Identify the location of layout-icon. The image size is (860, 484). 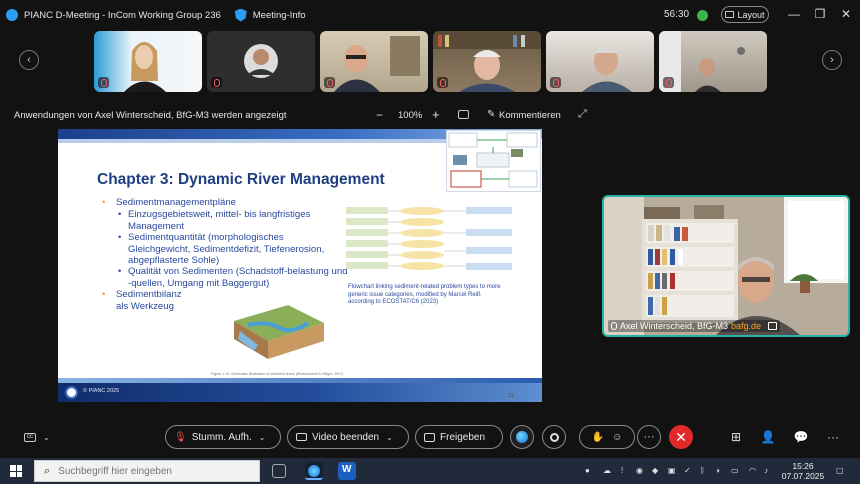
(730, 14).